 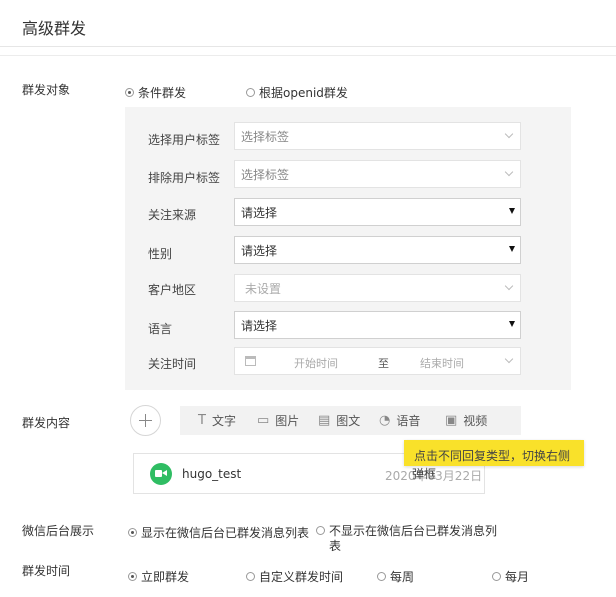 I want to click on tooltip-text: 点击不同回复类型，切换右侧, so click(x=492, y=456).